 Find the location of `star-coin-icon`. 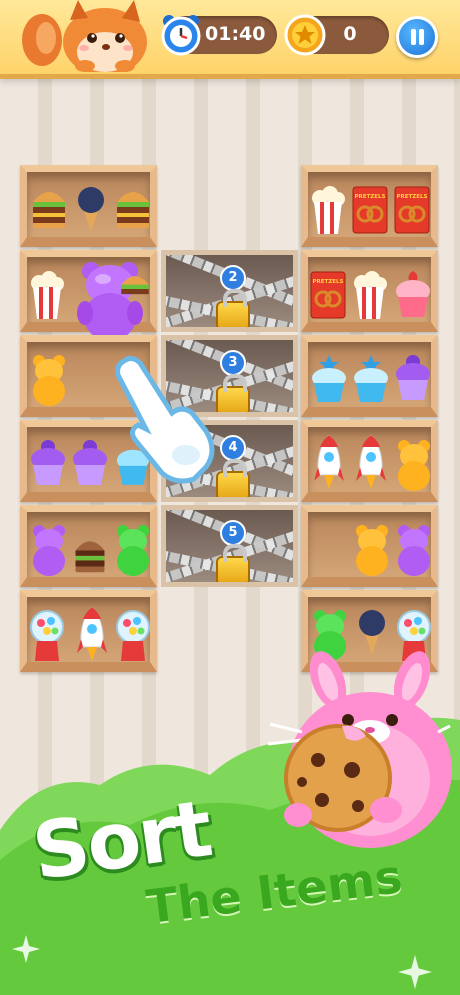

star-coin-icon is located at coordinates (305, 35).